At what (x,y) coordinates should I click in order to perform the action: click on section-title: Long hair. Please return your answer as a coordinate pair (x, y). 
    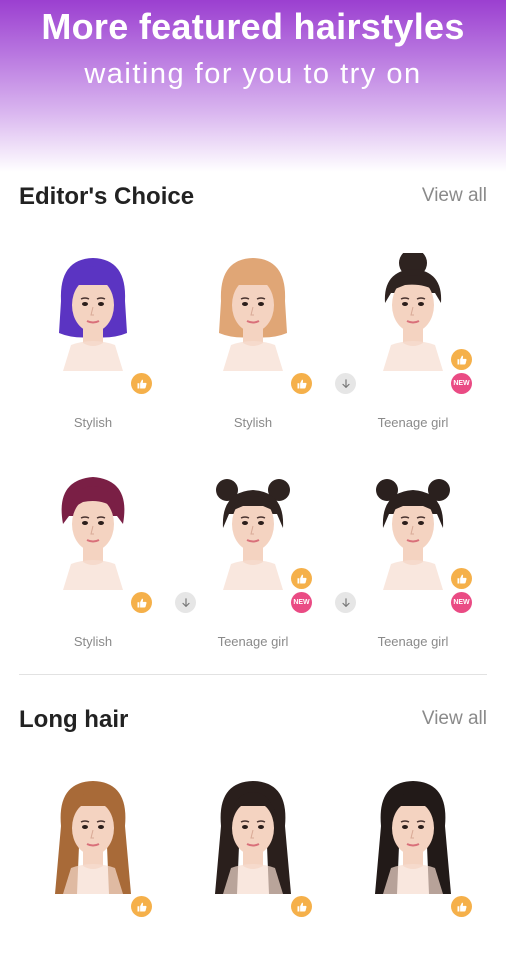
    Looking at the image, I should click on (74, 719).